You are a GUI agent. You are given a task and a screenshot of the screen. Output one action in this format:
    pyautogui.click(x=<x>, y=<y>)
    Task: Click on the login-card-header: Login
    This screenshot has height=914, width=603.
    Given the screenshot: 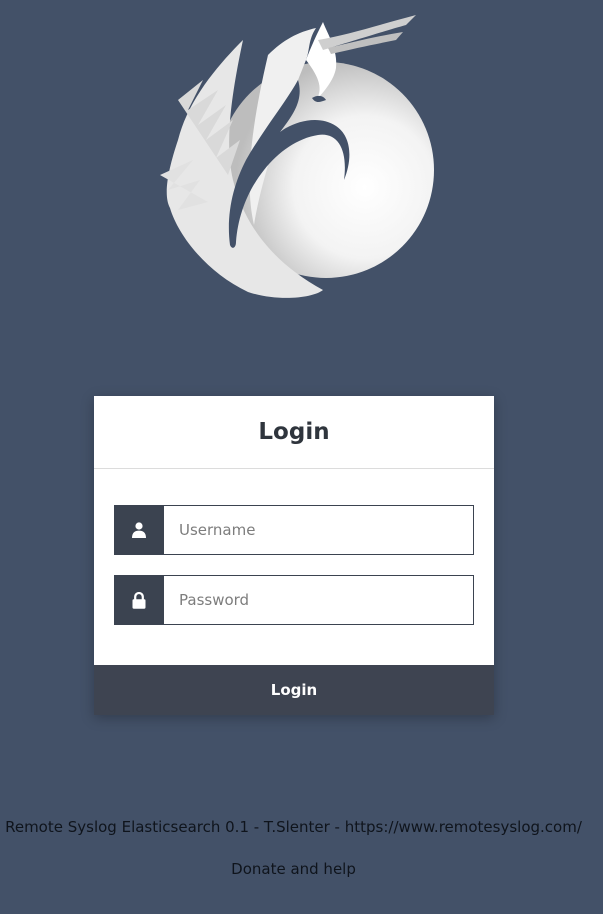 What is the action you would take?
    pyautogui.click(x=294, y=432)
    